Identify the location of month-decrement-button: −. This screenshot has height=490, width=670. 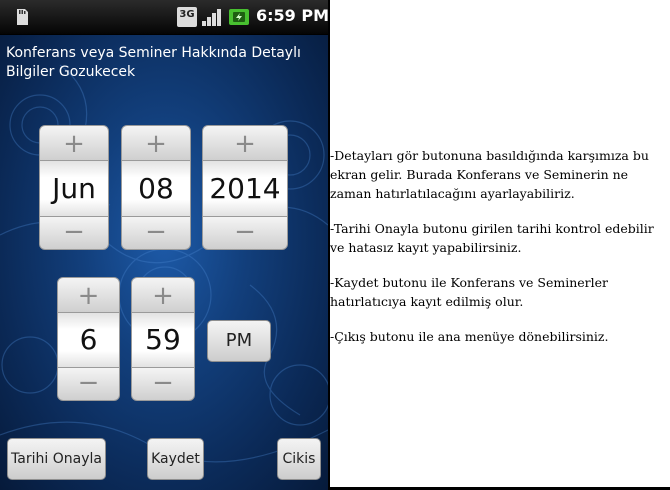
(74, 233).